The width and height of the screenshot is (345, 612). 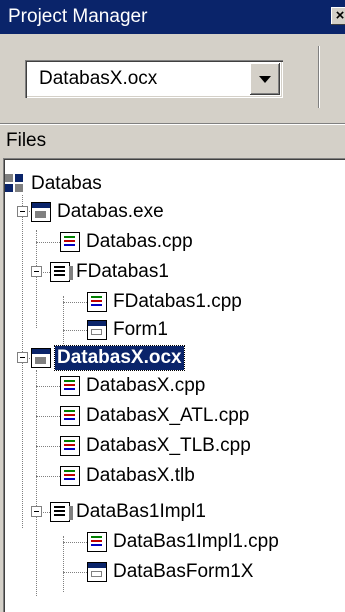 I want to click on tree-item: DatabasX_ATL.cpp, so click(x=155, y=416).